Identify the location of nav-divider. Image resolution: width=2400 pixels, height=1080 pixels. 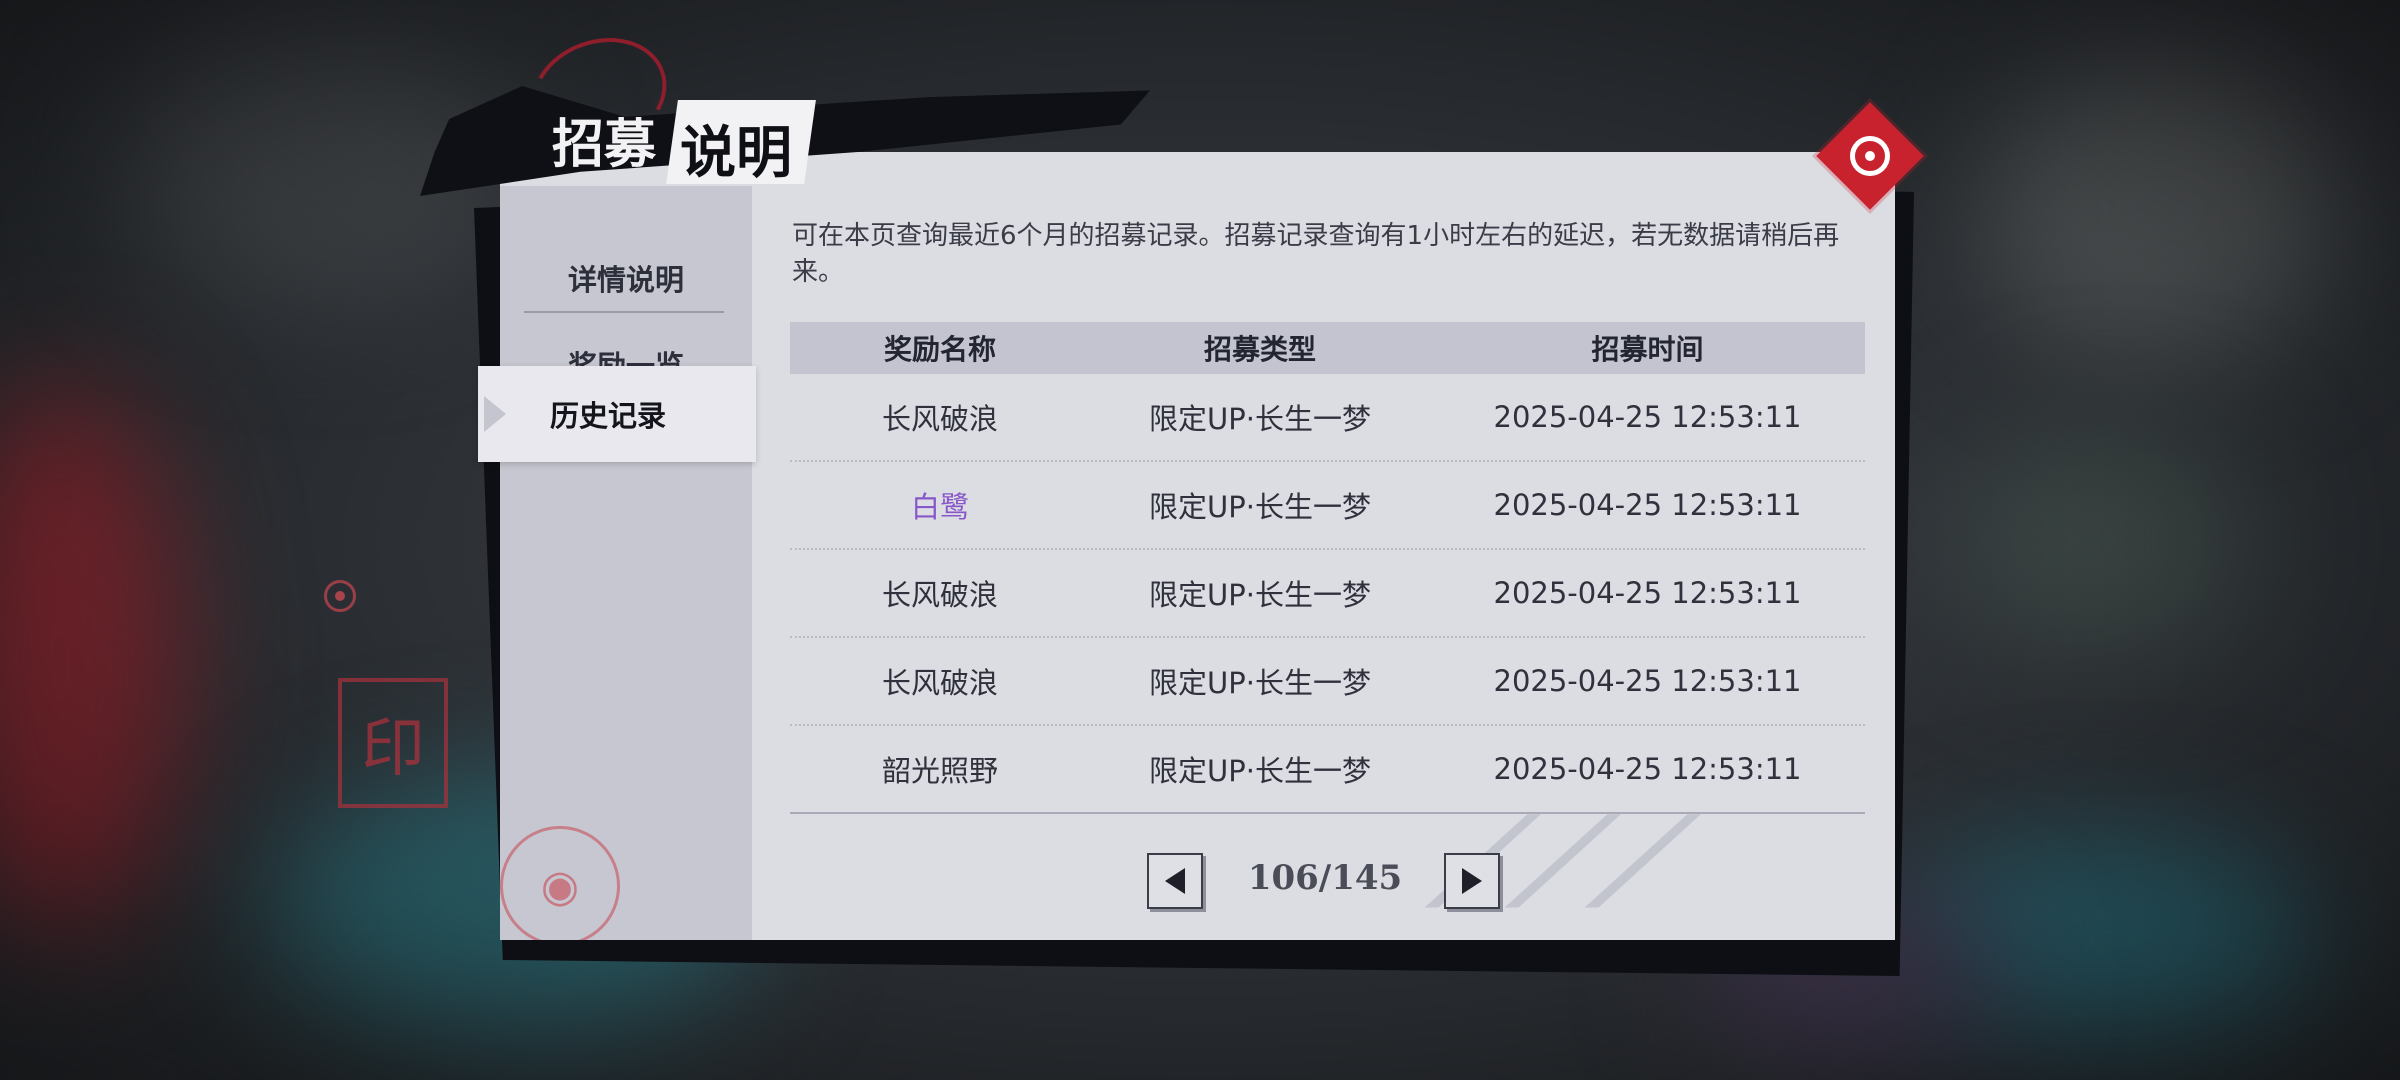
(624, 312).